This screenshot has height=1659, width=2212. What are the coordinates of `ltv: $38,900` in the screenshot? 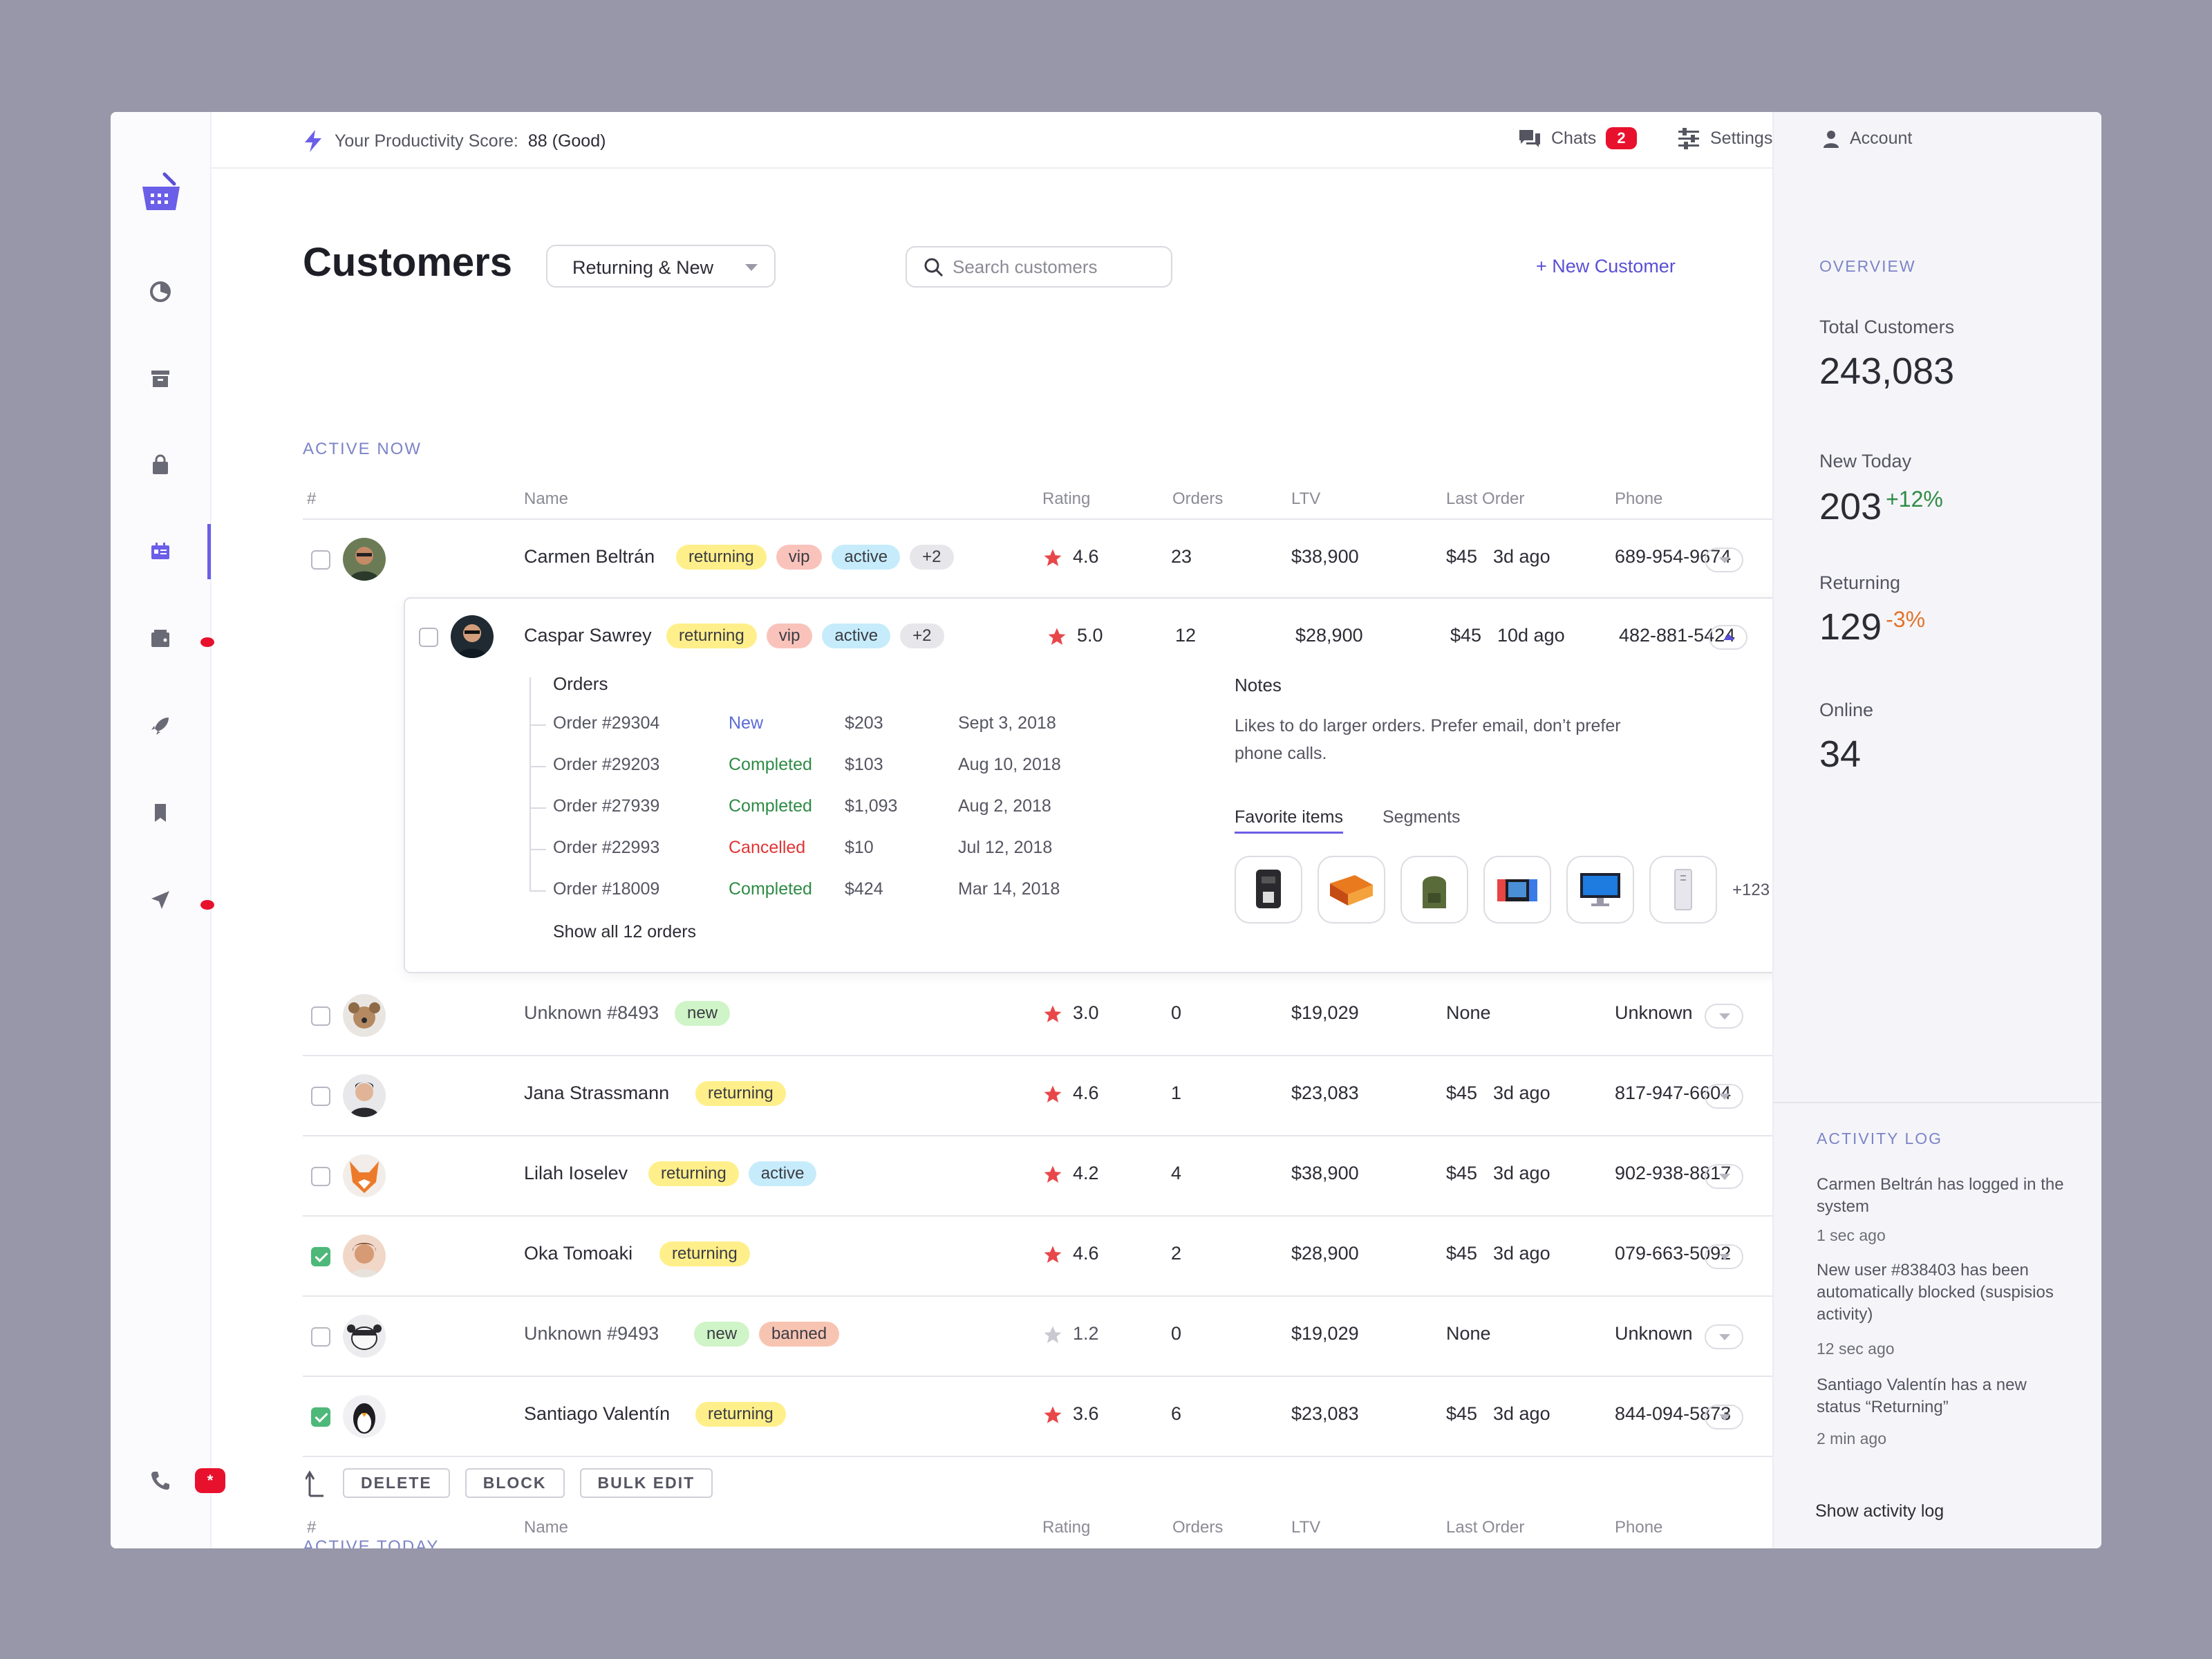 It's located at (1325, 1173).